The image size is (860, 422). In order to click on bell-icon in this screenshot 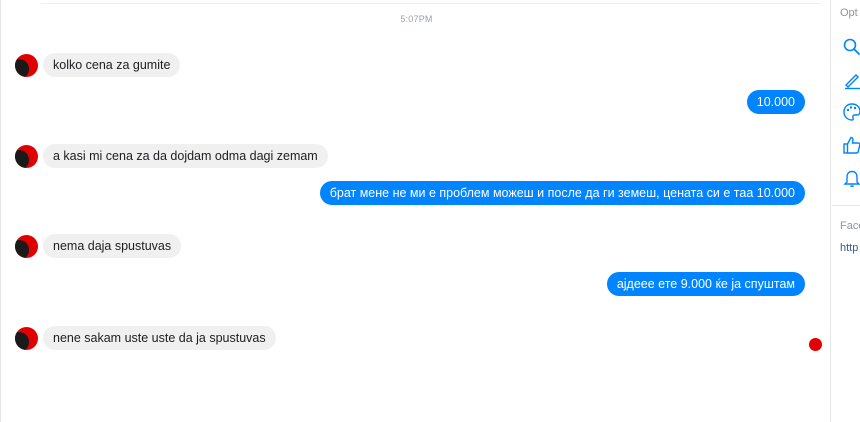, I will do `click(851, 178)`.